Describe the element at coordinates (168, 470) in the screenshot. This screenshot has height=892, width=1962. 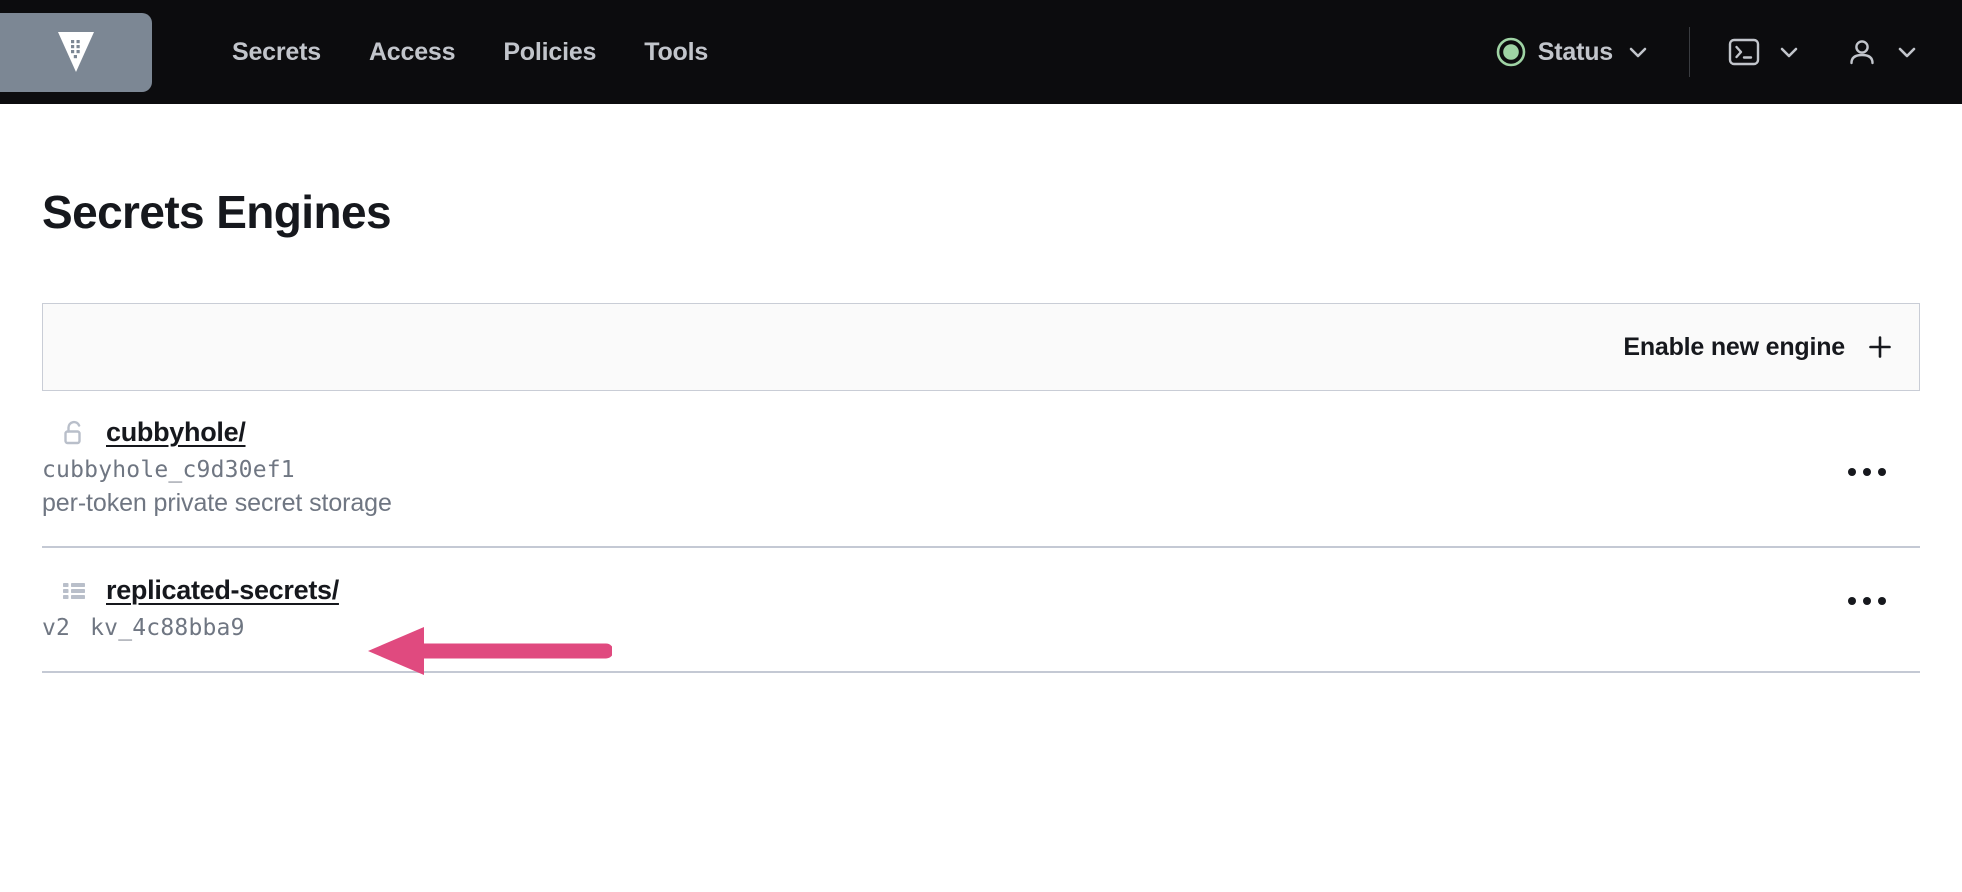
I see `engine-accessor-value: cubbyhole_c9d30ef1` at that location.